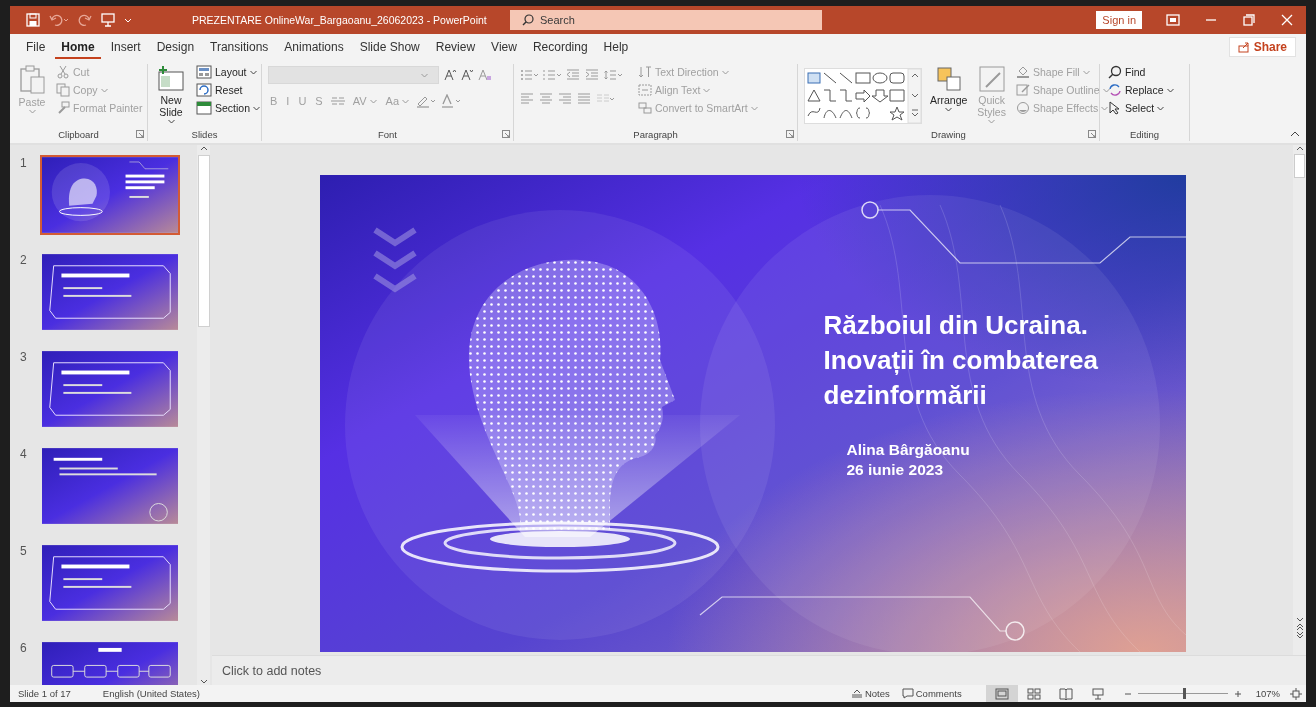 This screenshot has width=1316, height=707. I want to click on new-slide-icon, so click(171, 79).